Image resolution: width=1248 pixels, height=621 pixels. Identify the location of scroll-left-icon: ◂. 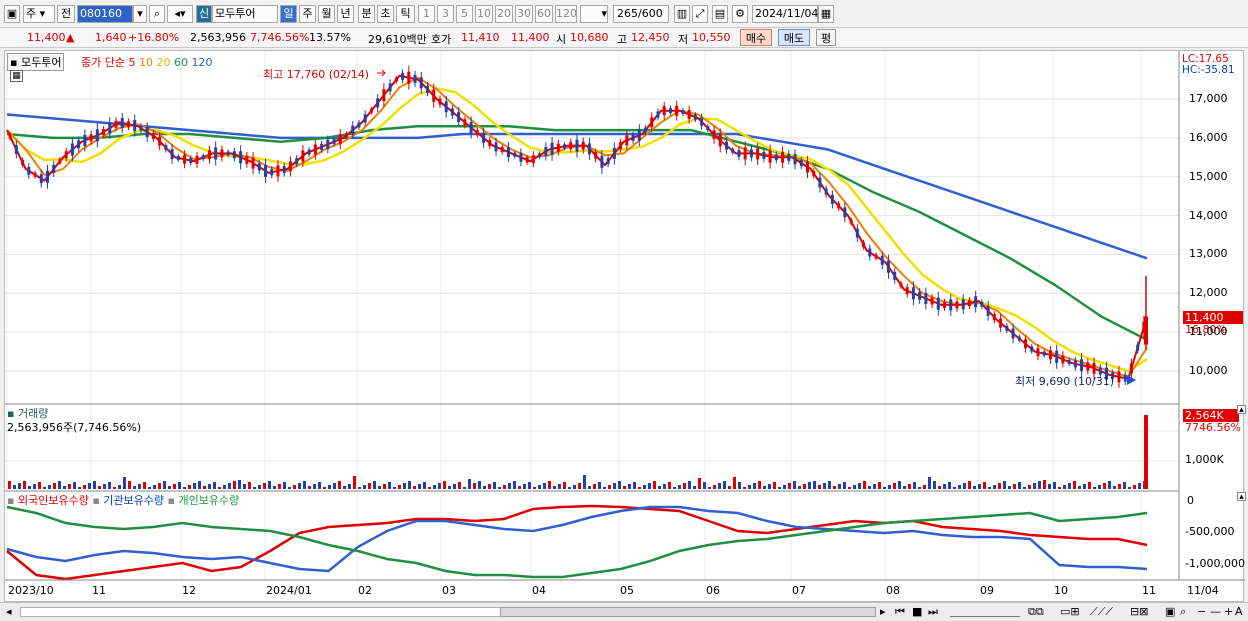
(9, 611).